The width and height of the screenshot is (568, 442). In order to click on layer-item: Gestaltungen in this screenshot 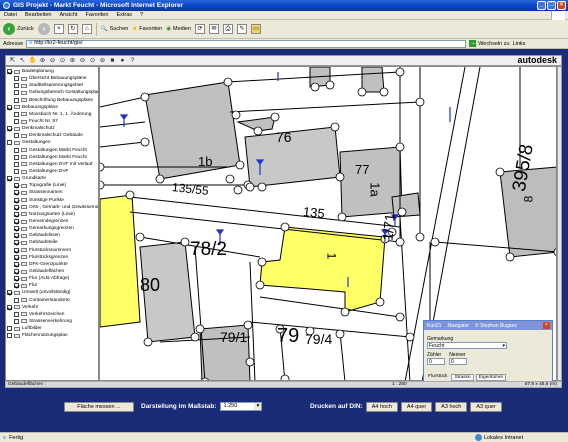, I will do `click(52, 142)`.